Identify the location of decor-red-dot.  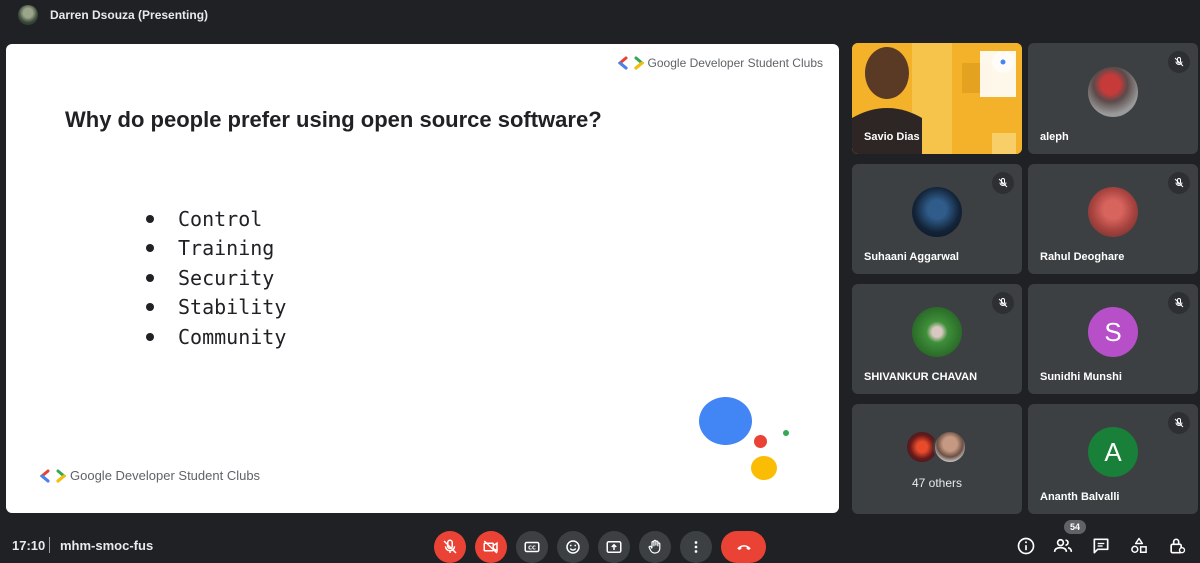
(760, 441).